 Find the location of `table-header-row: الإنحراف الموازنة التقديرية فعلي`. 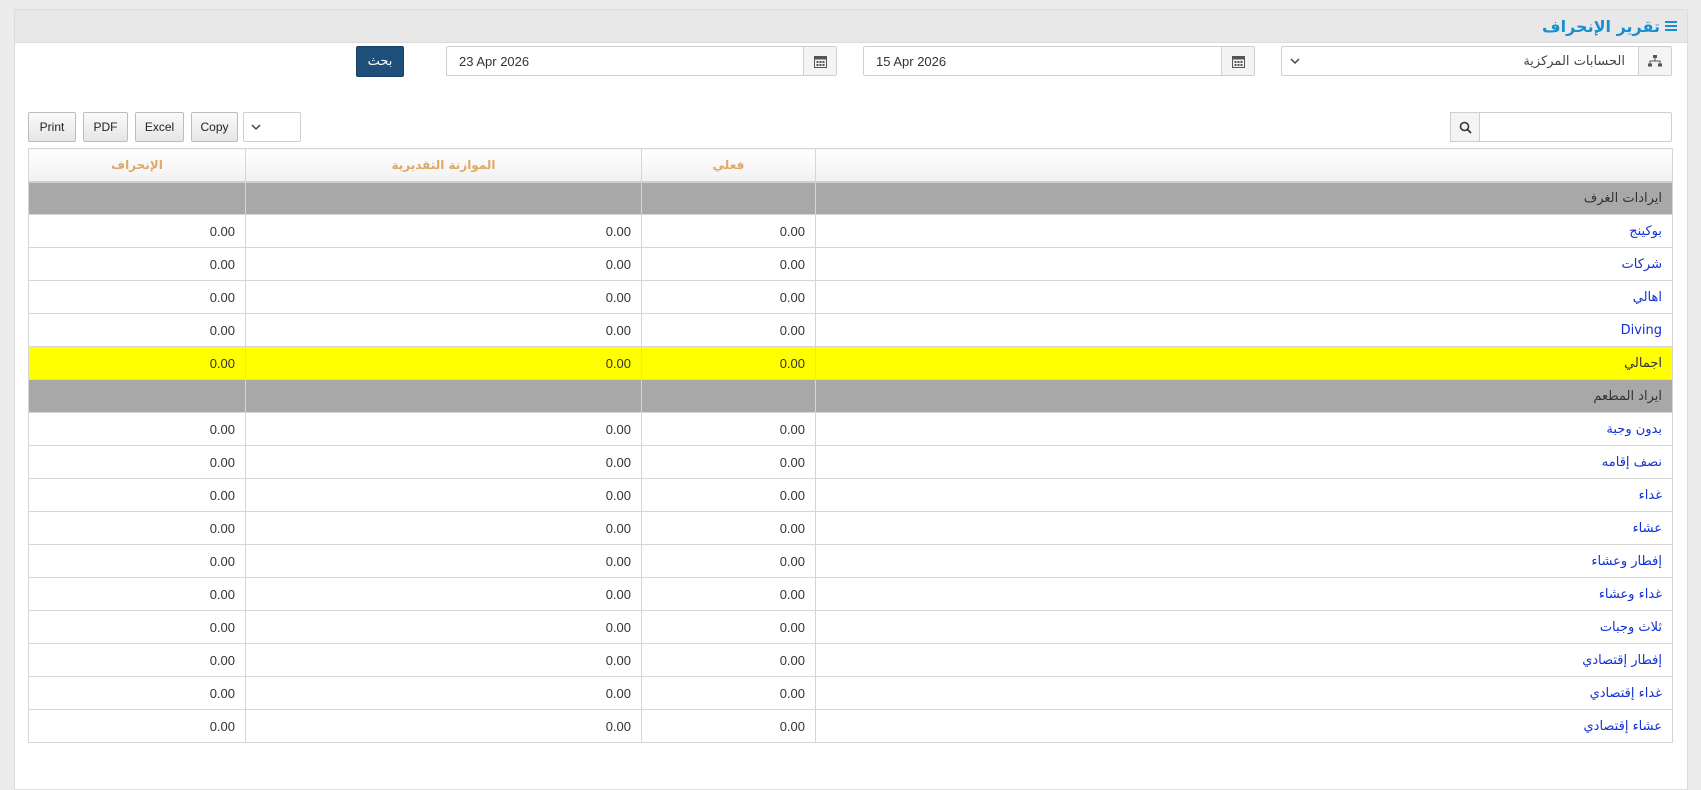

table-header-row: الإنحراف الموازنة التقديرية فعلي is located at coordinates (850, 165).